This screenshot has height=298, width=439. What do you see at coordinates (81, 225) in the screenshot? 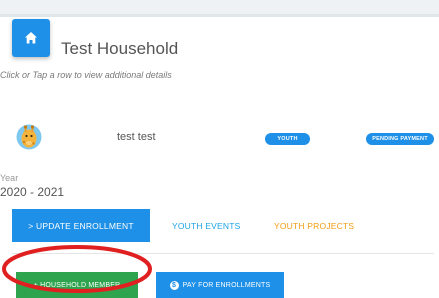
I see `update-enrollment-button: > UPDATE ENROLLMENT` at bounding box center [81, 225].